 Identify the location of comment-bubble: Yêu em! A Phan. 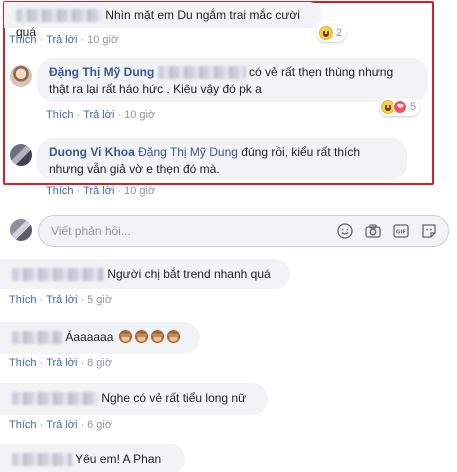
(92, 458).